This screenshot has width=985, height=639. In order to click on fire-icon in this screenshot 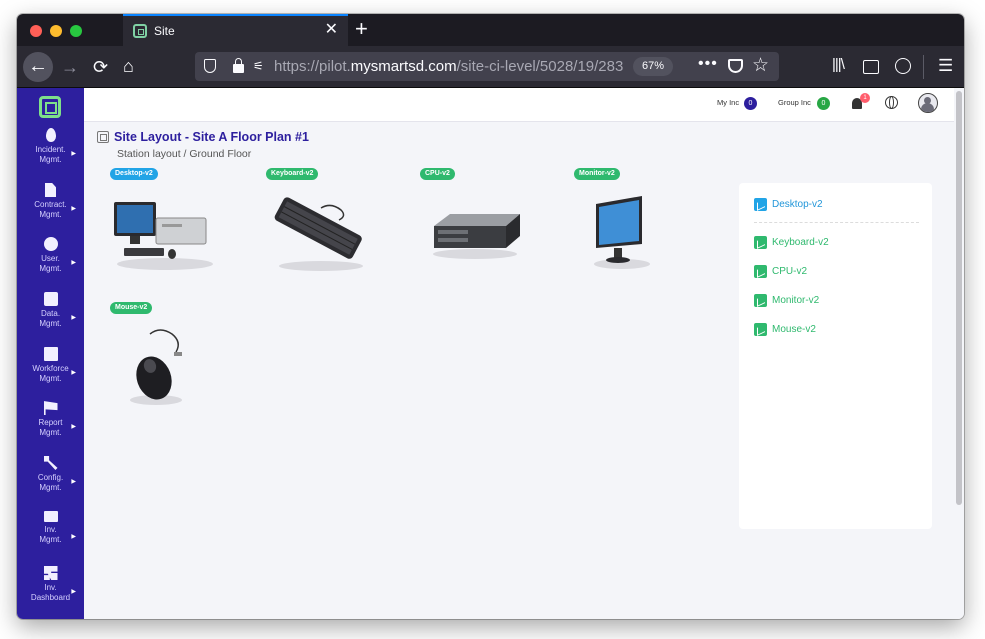, I will do `click(50, 135)`.